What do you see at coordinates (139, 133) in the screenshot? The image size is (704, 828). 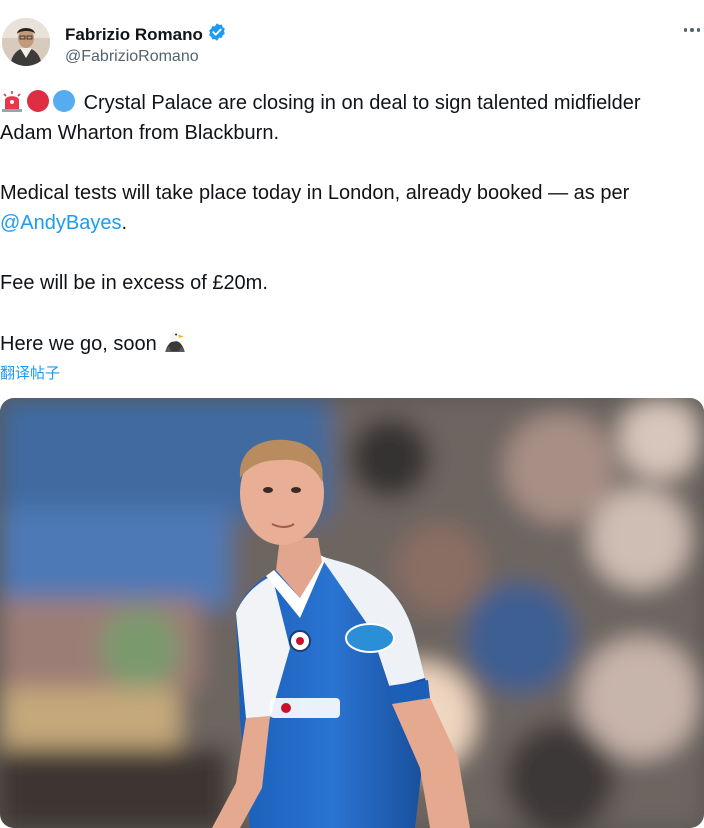 I see `tweet-line-2: Adam Wharton from Blackburn.` at bounding box center [139, 133].